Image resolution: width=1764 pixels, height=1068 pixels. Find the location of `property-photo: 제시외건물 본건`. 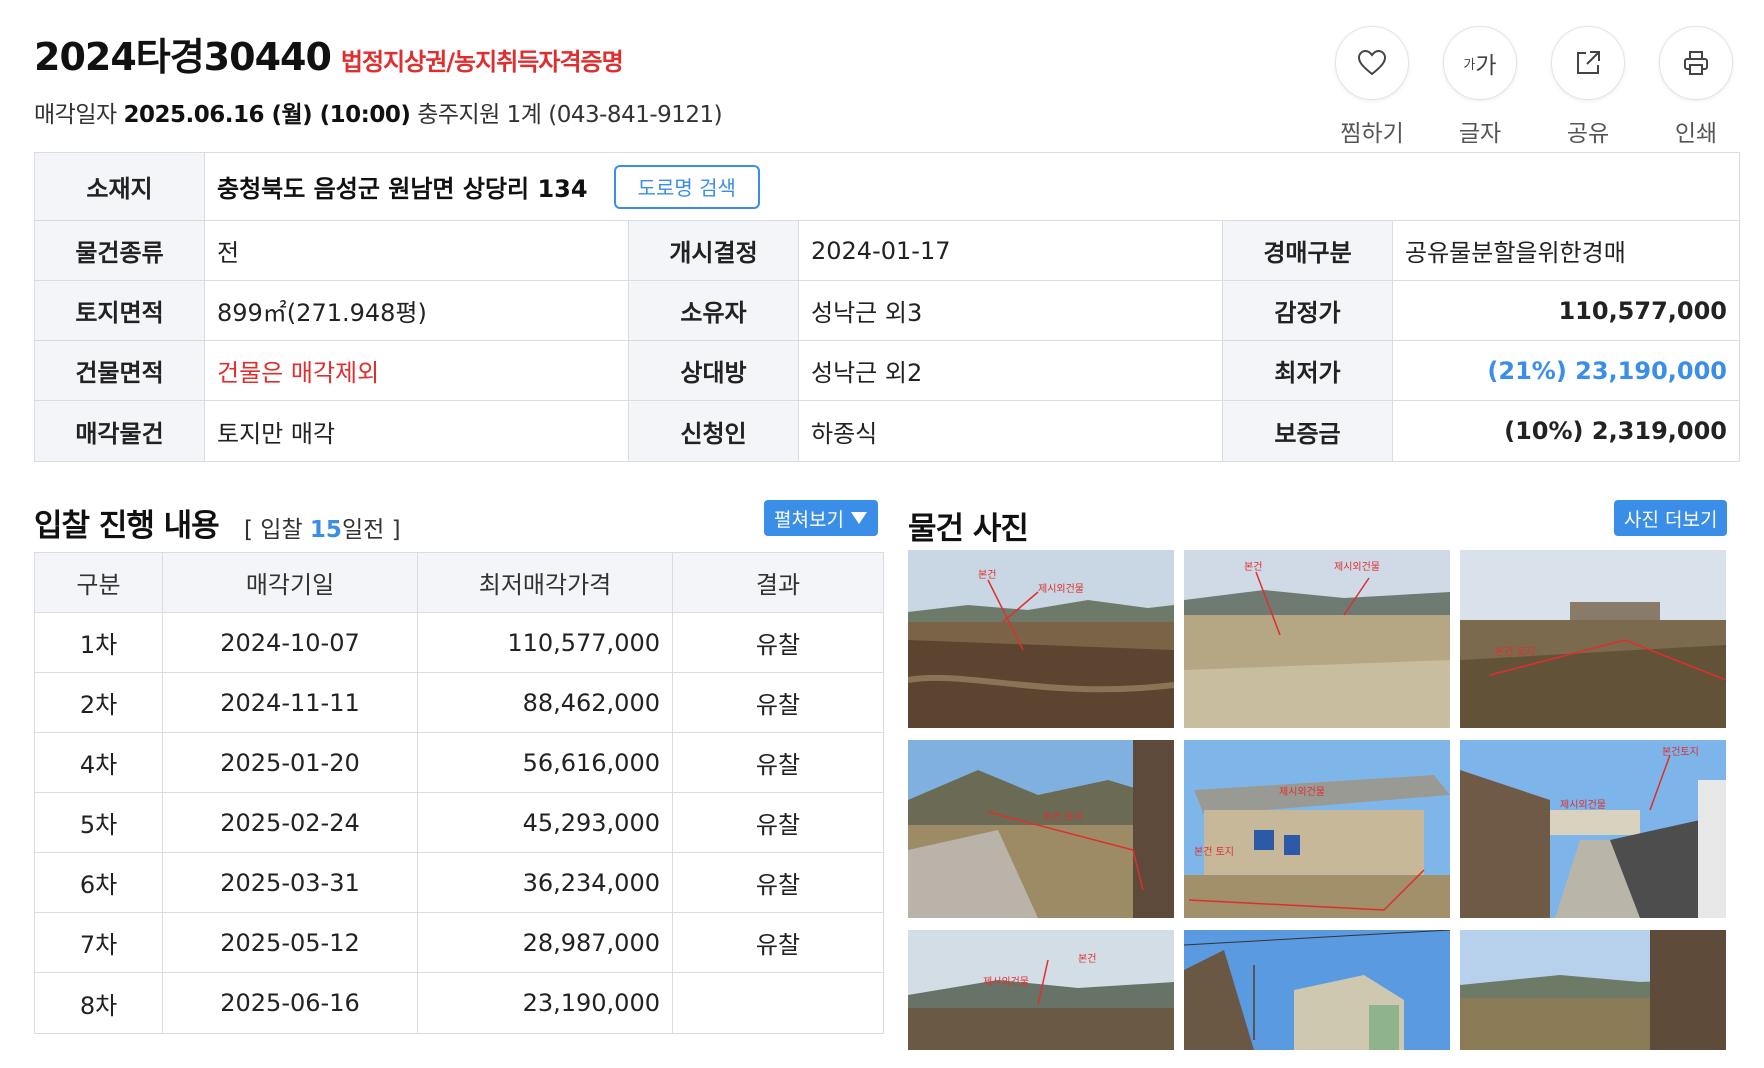

property-photo: 제시외건물 본건 is located at coordinates (1041, 990).